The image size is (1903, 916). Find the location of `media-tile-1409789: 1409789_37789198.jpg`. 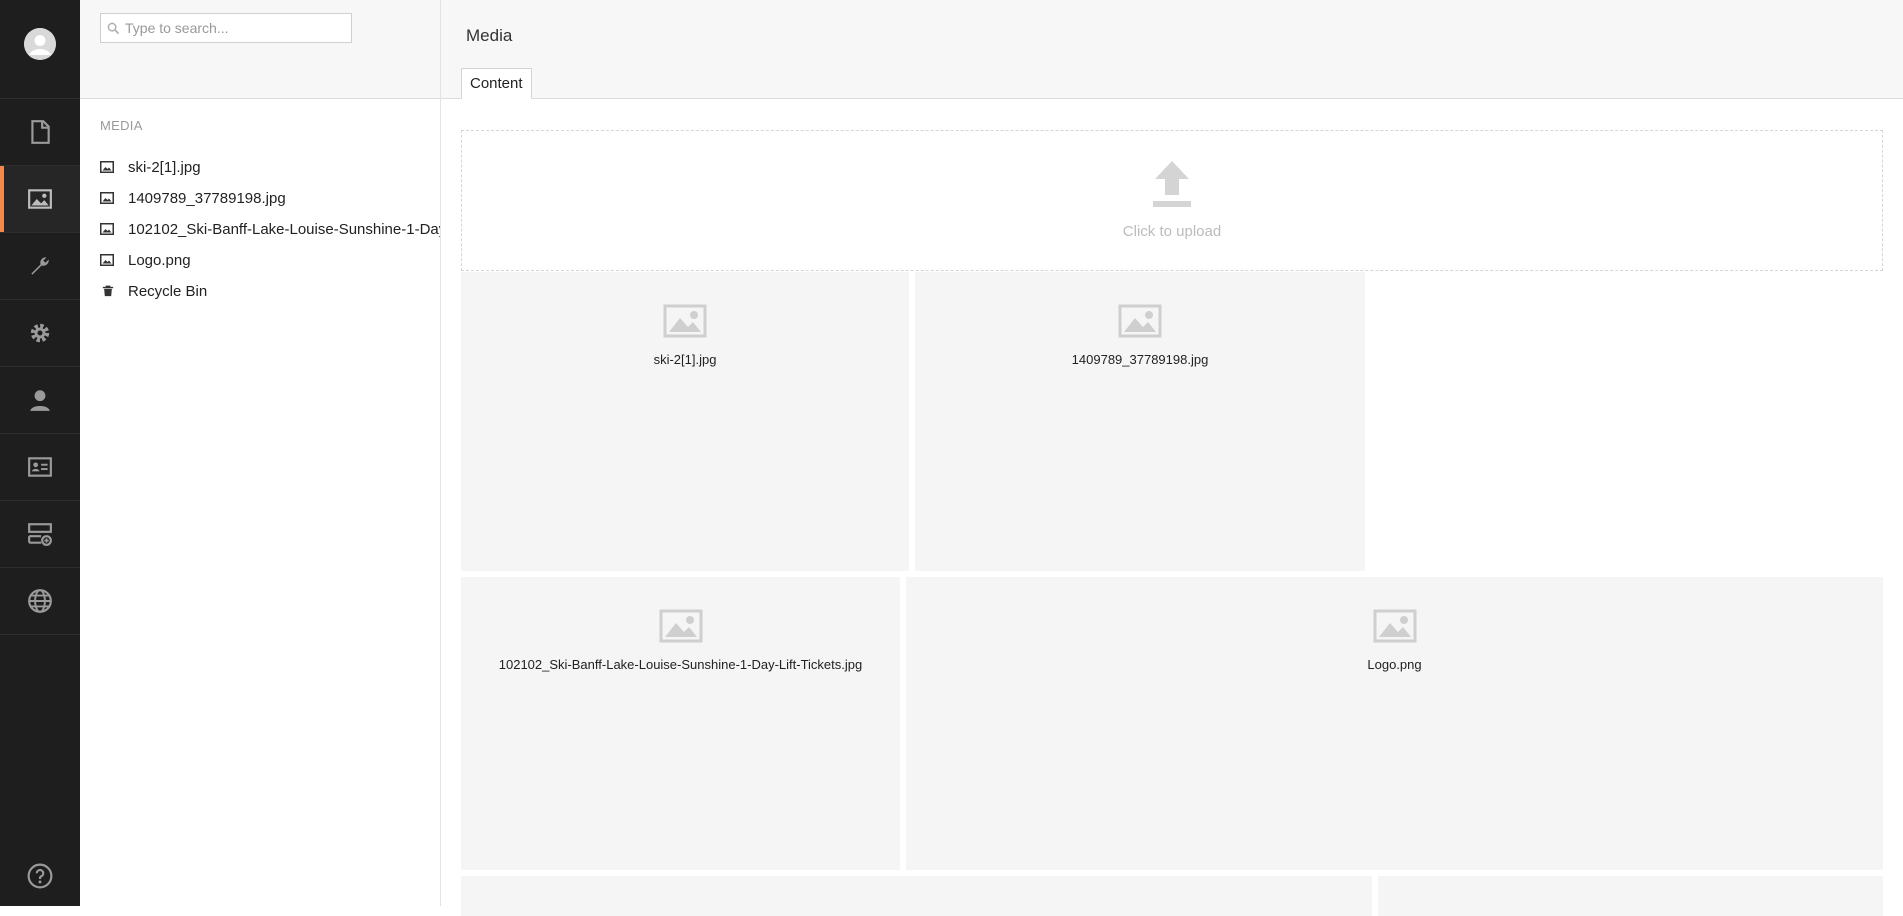

media-tile-1409789: 1409789_37789198.jpg is located at coordinates (1140, 421).